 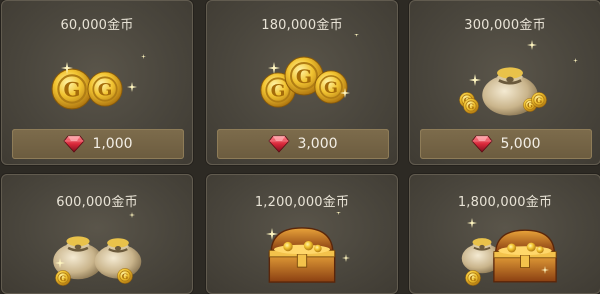 I want to click on shop-item-1800000-gold: 1,800,000金币, so click(x=504, y=234).